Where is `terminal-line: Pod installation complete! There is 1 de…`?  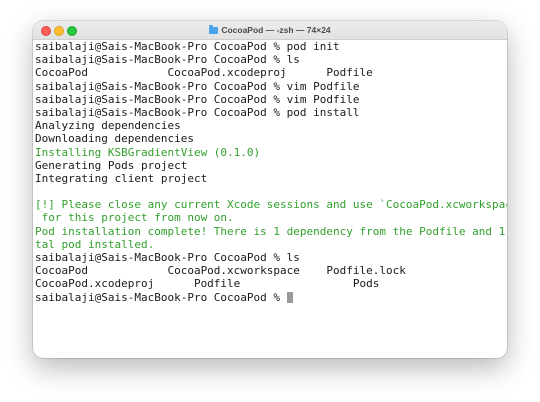 terminal-line: Pod installation complete! There is 1 de… is located at coordinates (271, 231).